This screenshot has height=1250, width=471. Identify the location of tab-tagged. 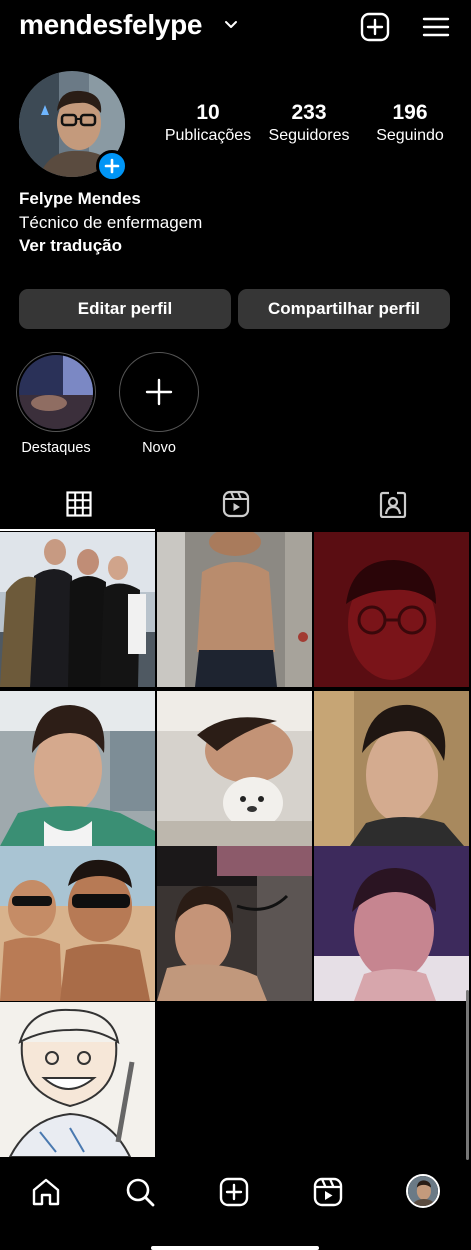
(392, 504).